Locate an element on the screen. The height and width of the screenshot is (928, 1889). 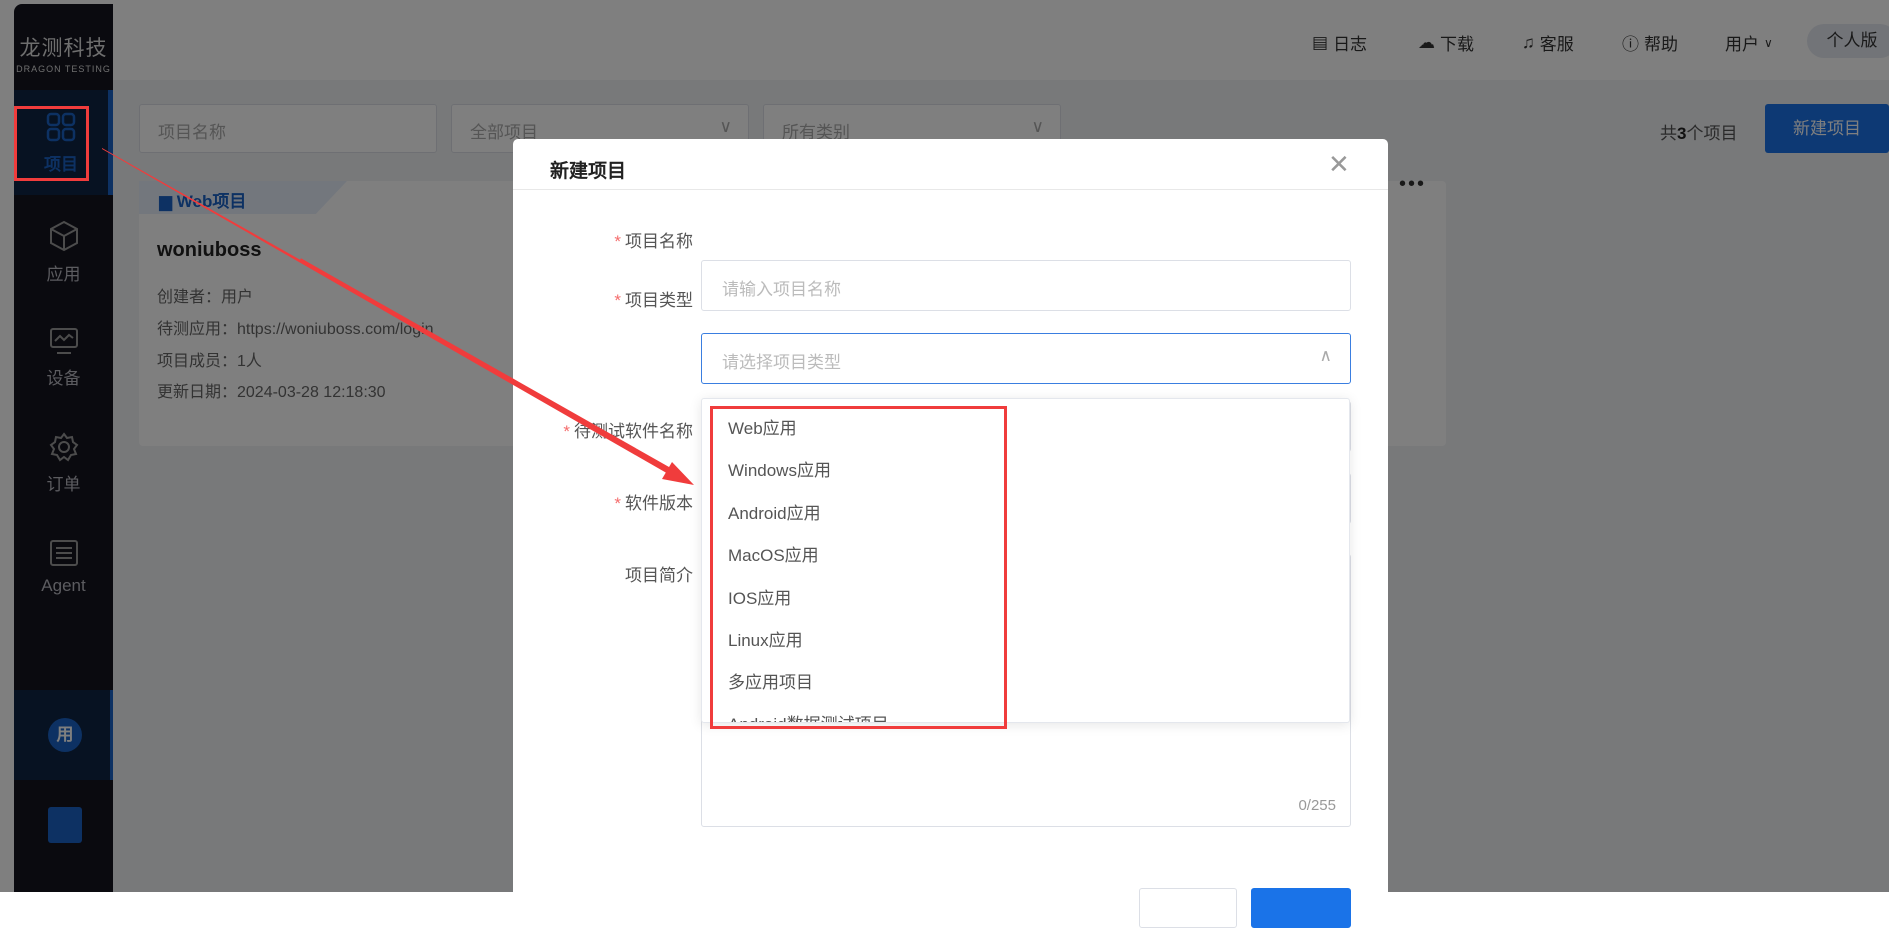
confirm-button is located at coordinates (1301, 908).